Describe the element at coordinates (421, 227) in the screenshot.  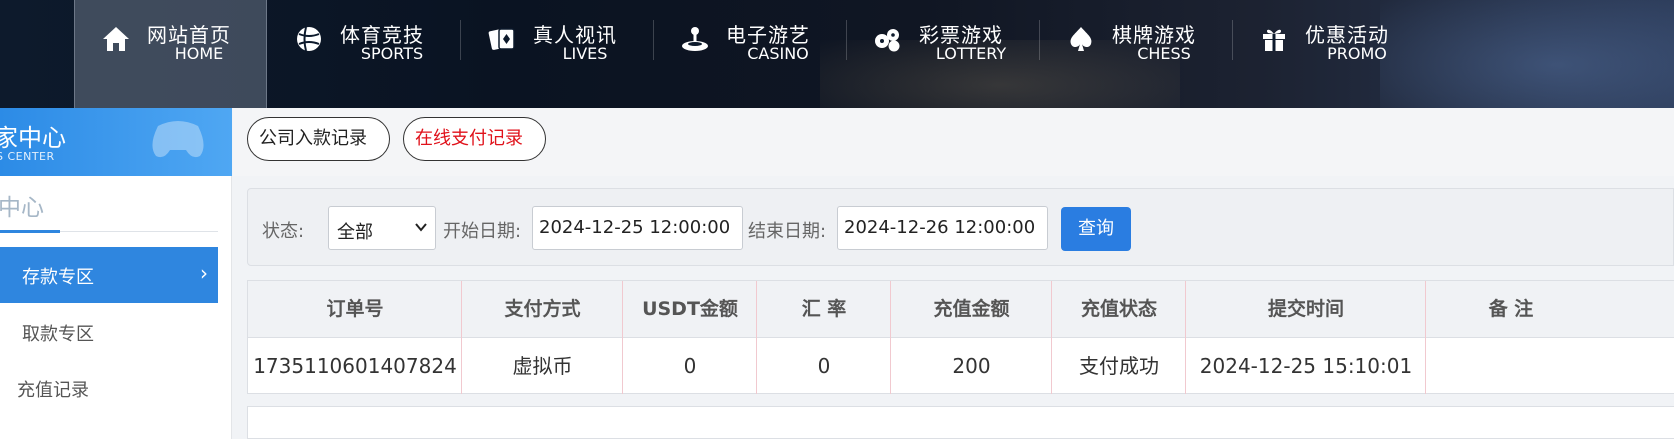
I see `chevron-down-icon` at that location.